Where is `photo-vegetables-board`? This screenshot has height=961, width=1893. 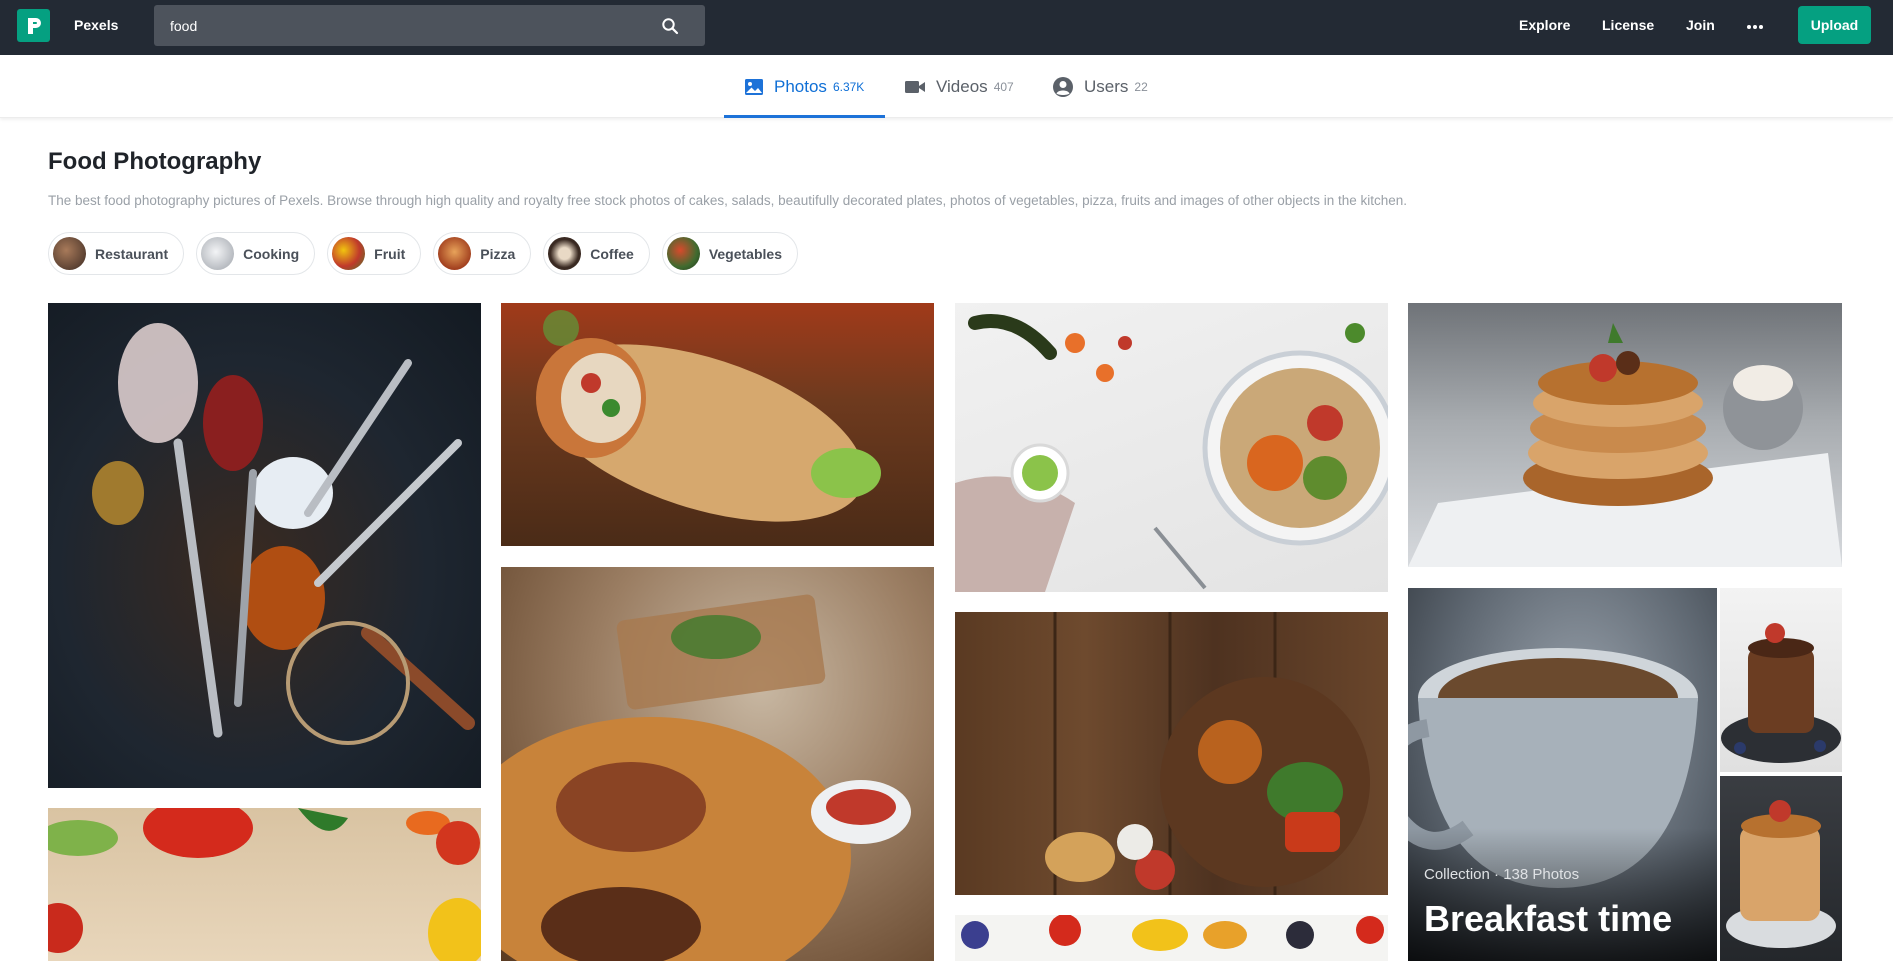
photo-vegetables-board is located at coordinates (264, 884).